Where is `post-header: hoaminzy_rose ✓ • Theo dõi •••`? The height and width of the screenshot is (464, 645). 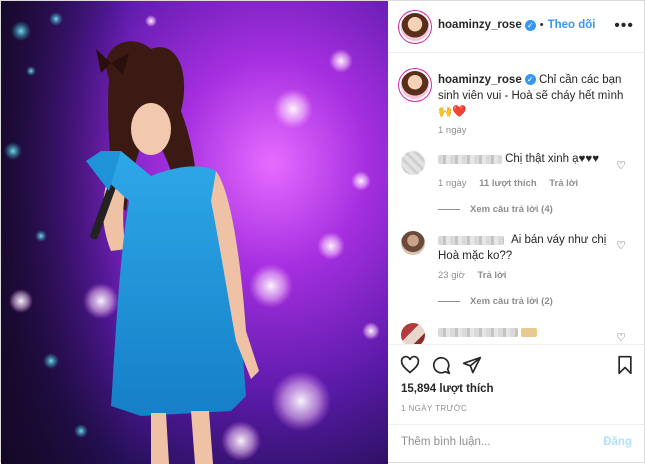 post-header: hoaminzy_rose ✓ • Theo dõi ••• is located at coordinates (516, 27).